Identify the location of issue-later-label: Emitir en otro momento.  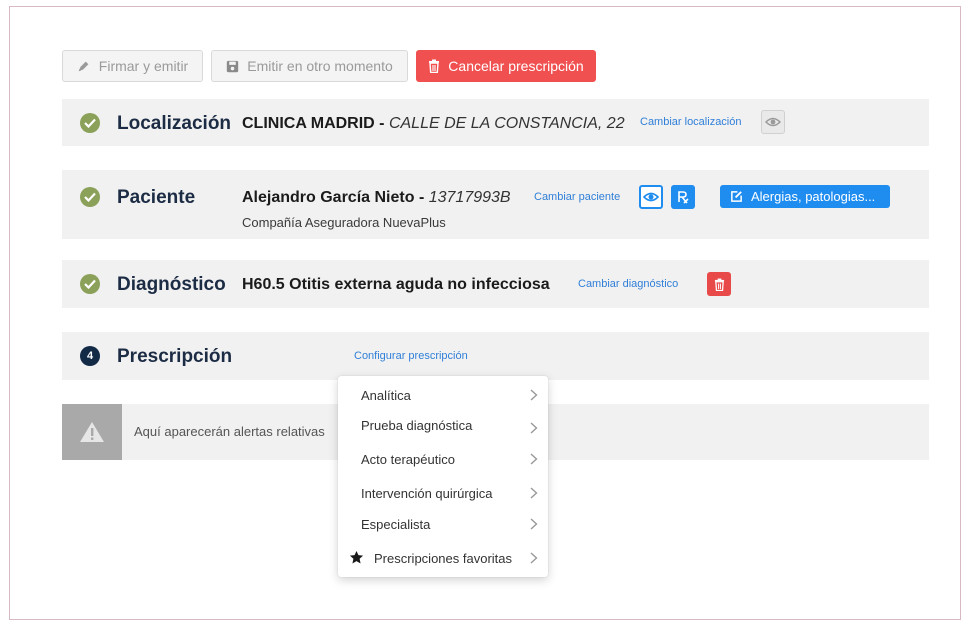
(320, 66).